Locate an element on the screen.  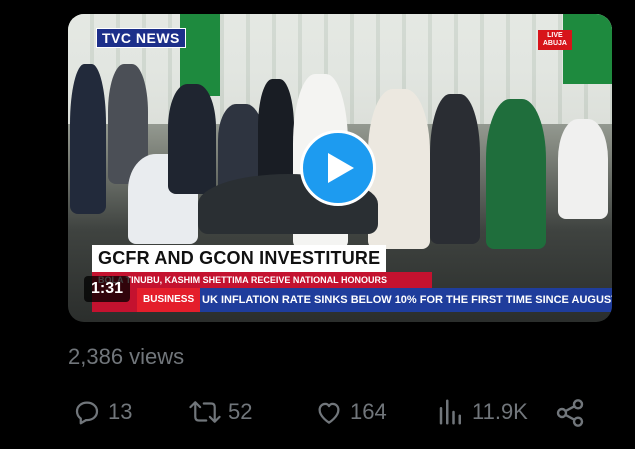
video-duration: 1:31 is located at coordinates (107, 289).